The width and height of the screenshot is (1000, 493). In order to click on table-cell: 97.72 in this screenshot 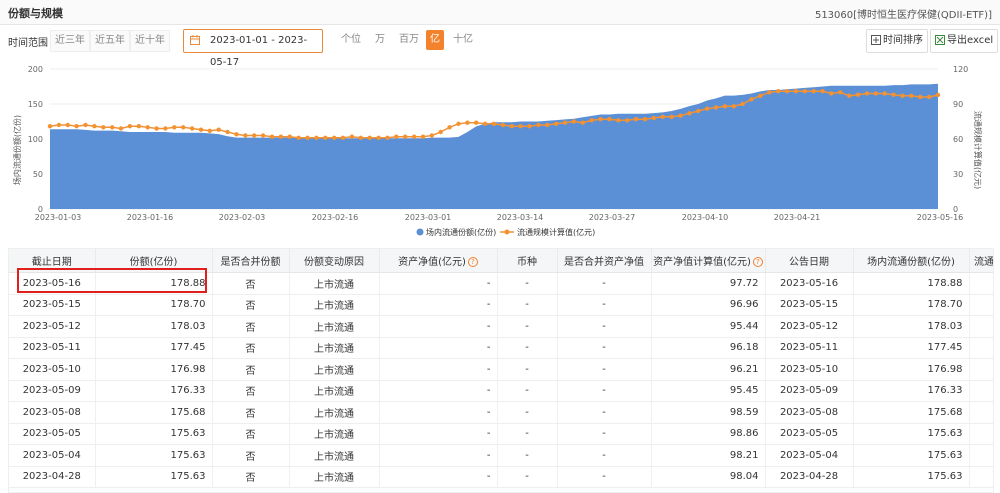, I will do `click(708, 283)`.